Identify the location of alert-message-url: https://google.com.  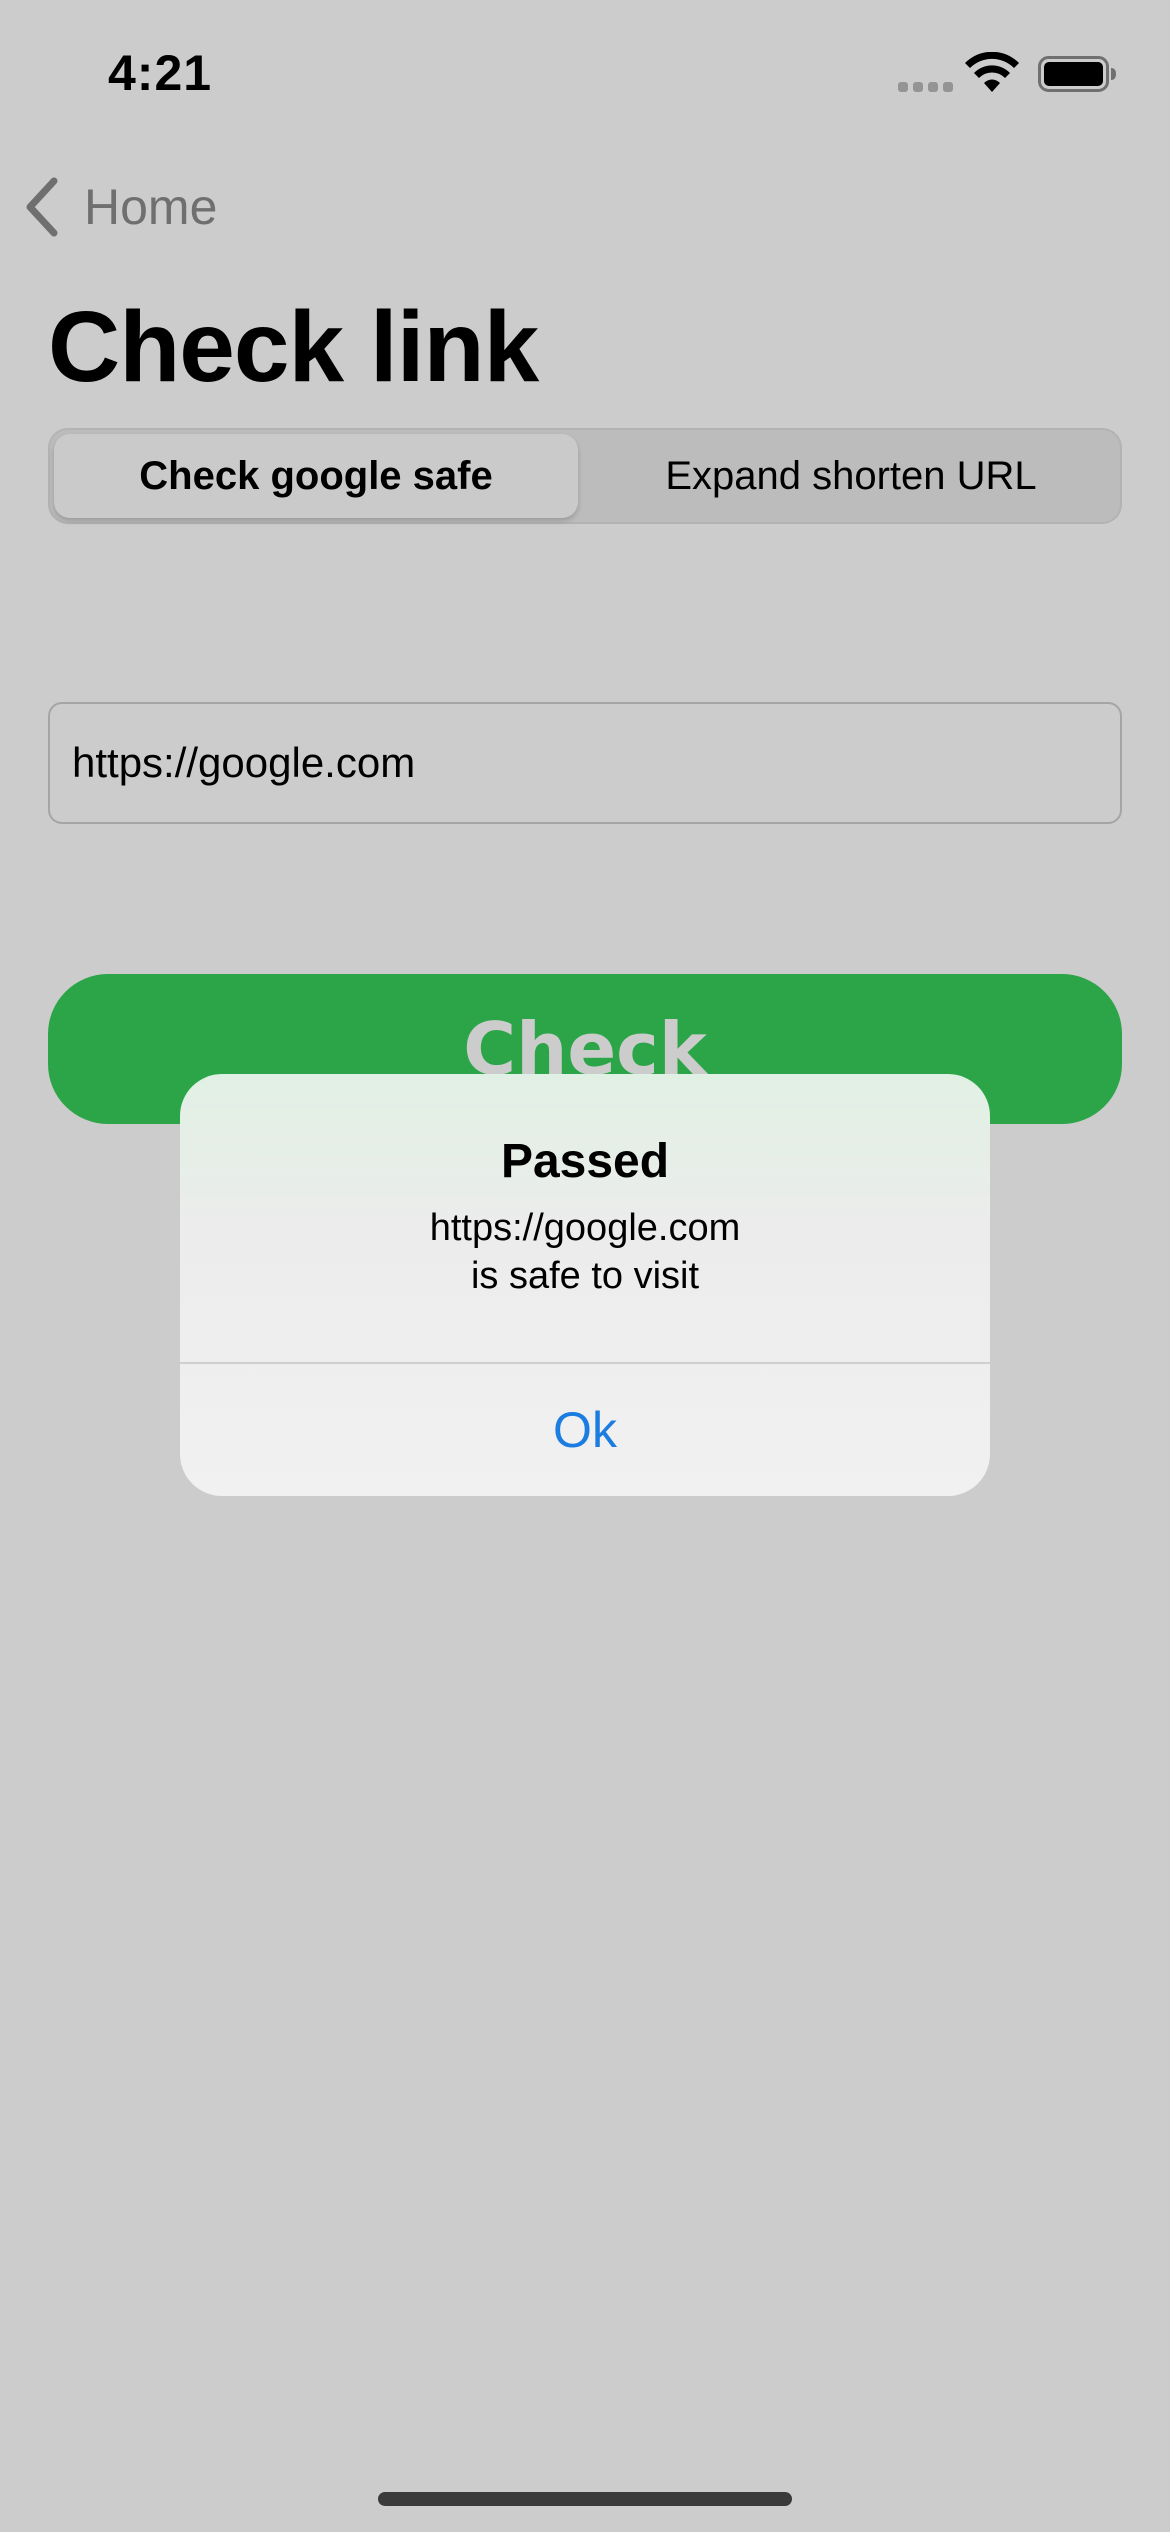
(585, 1228).